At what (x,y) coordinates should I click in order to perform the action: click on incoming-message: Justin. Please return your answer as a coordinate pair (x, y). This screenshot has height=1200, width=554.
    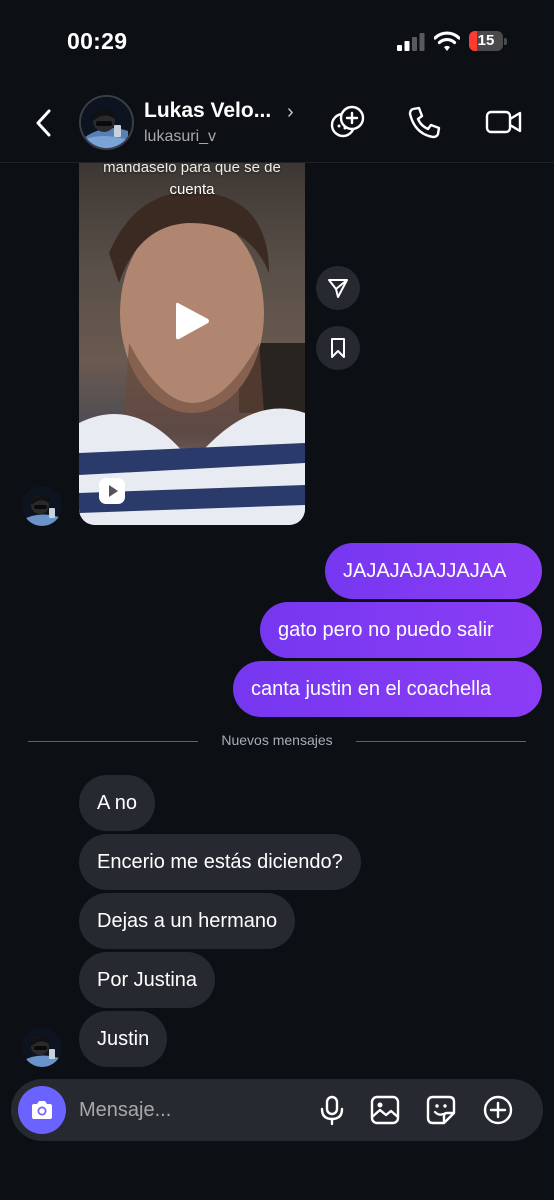
    Looking at the image, I should click on (123, 1039).